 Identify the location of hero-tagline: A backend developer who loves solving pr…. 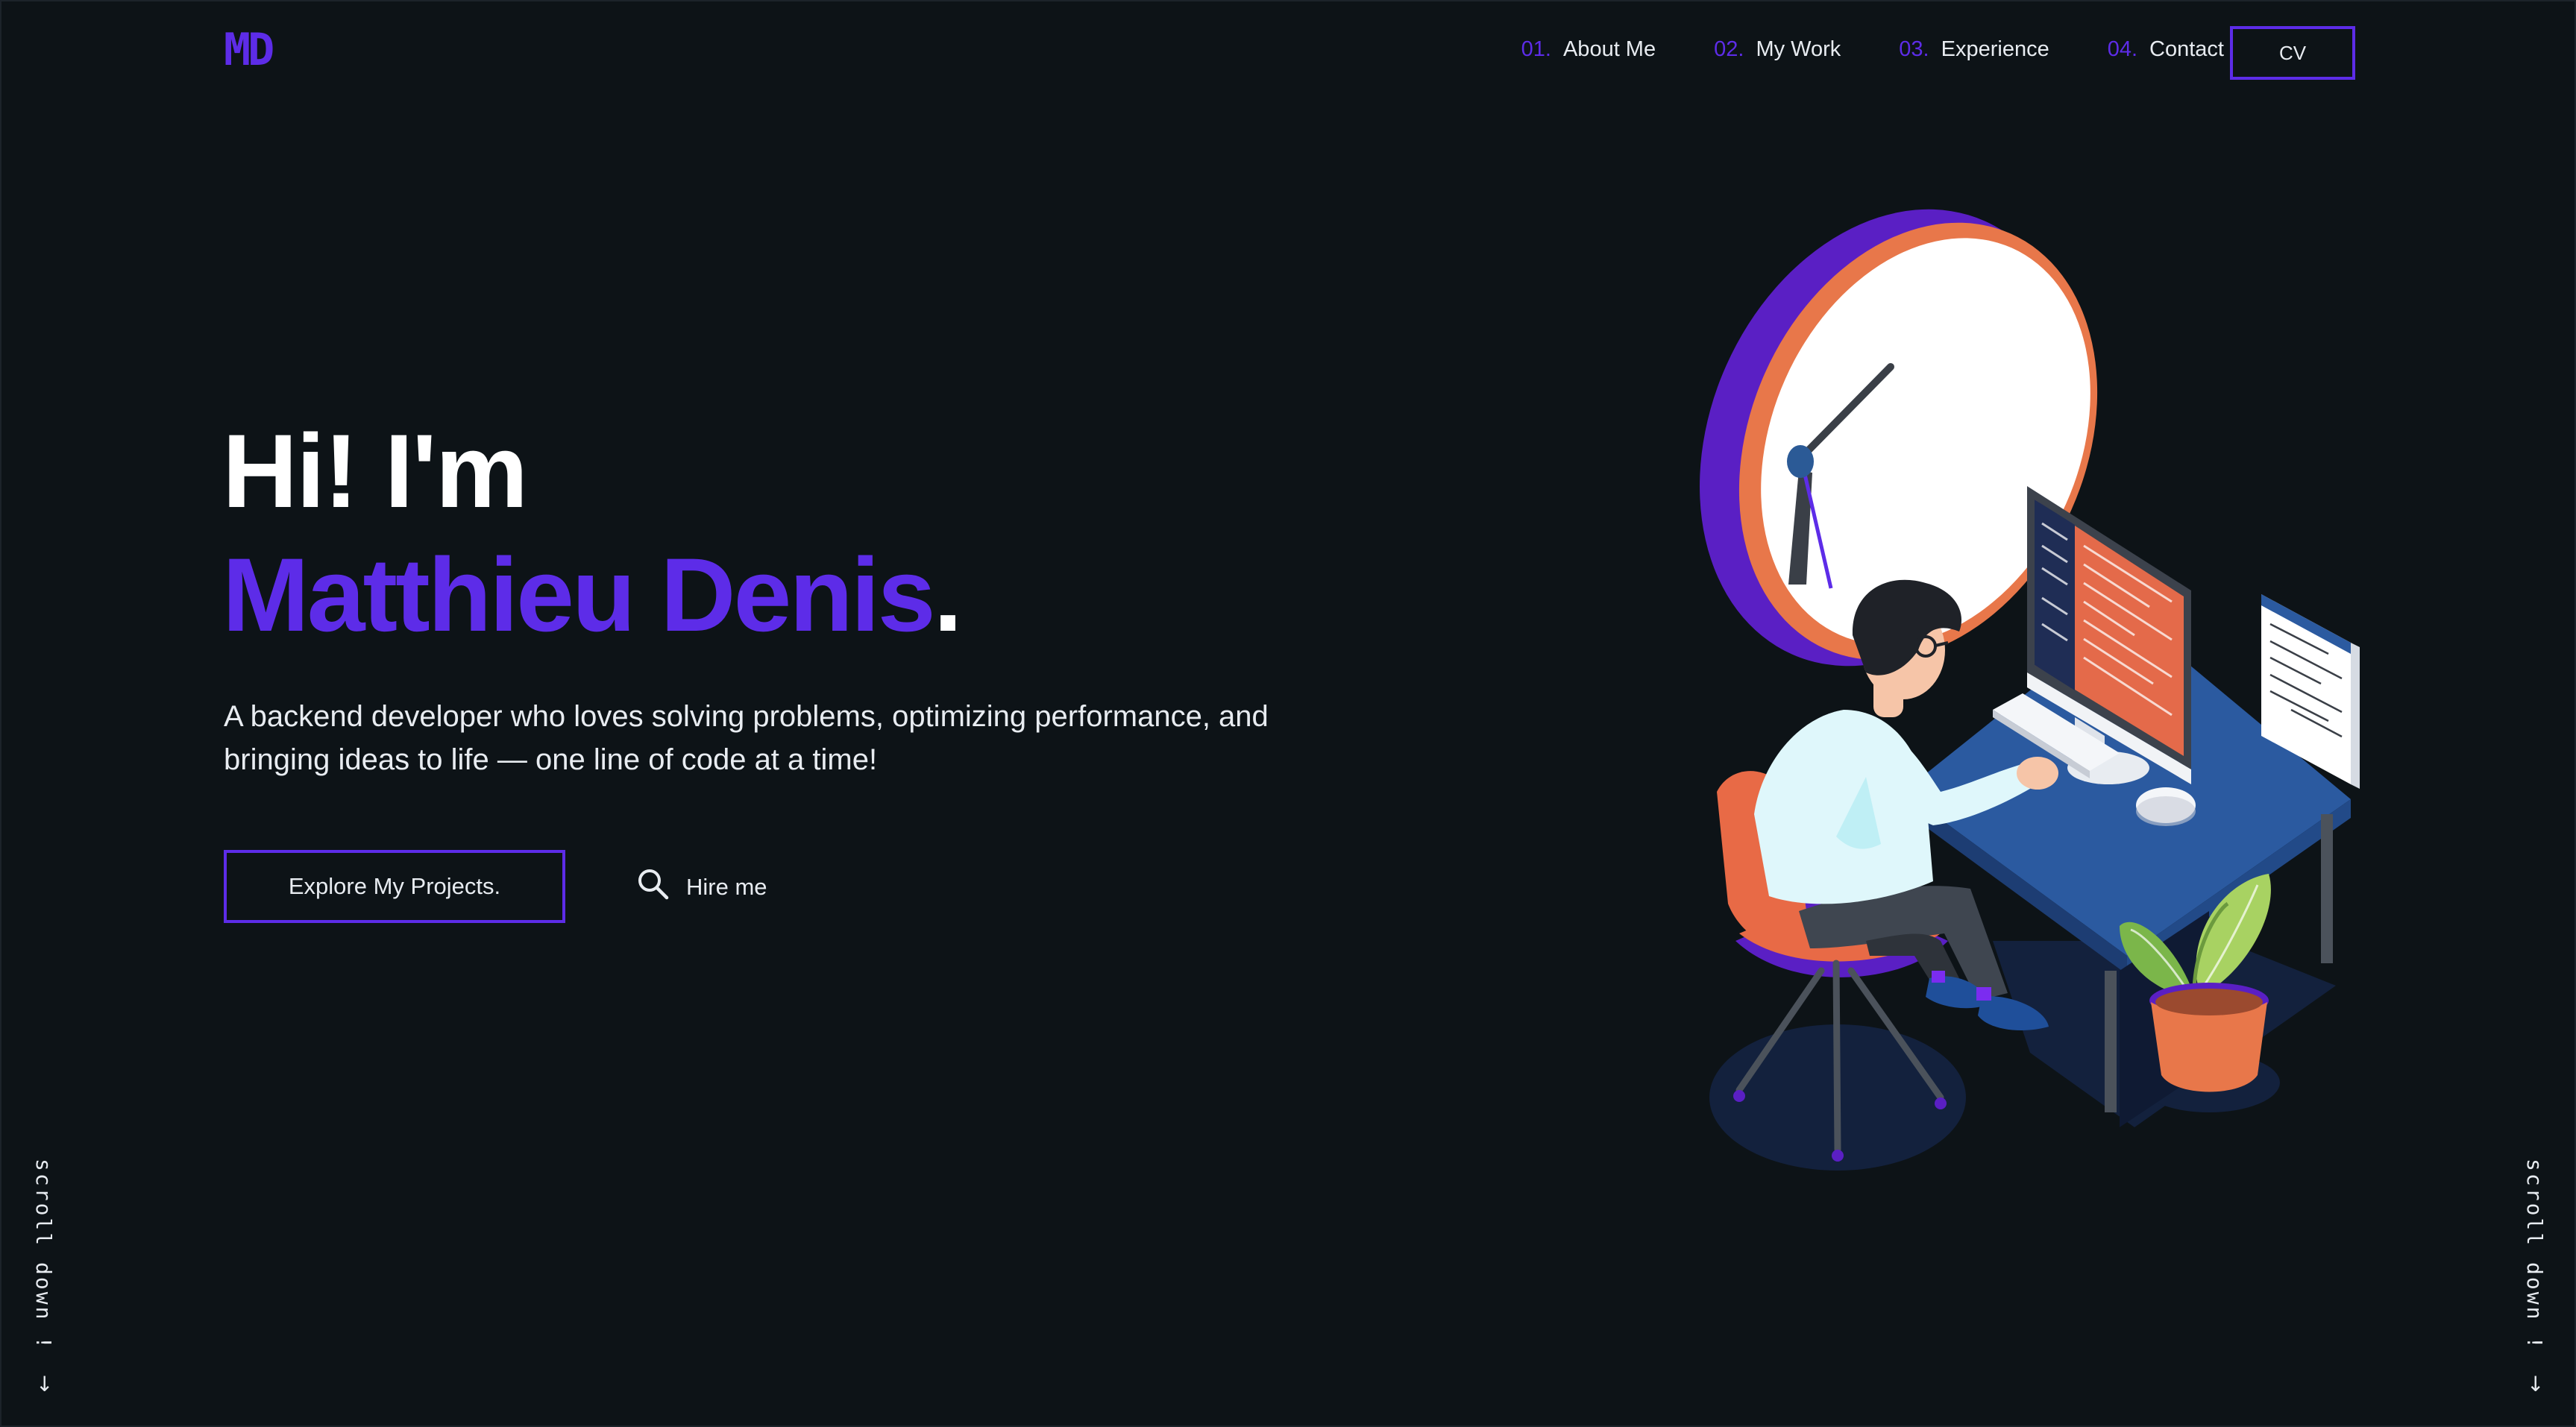
(747, 738).